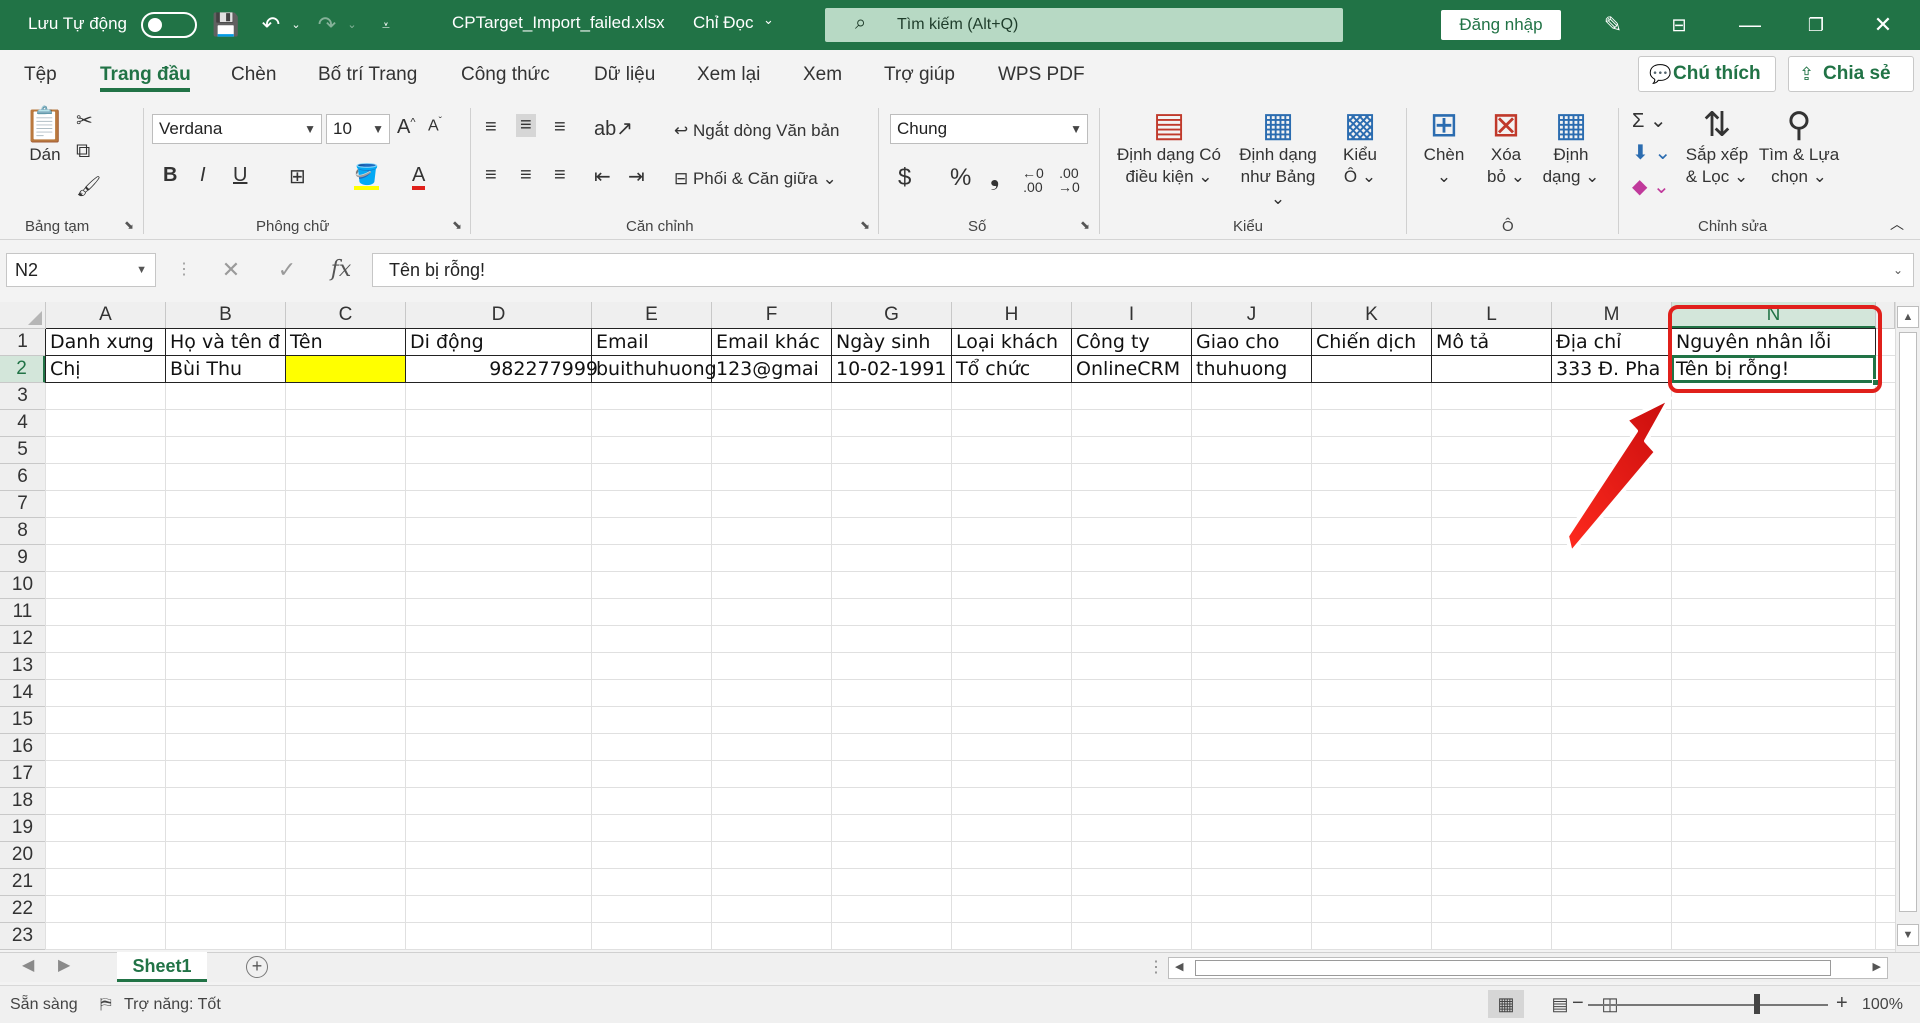 The width and height of the screenshot is (1920, 1023). Describe the element at coordinates (386, 25) in the screenshot. I see `customize-toolbar-icon: ⩡` at that location.